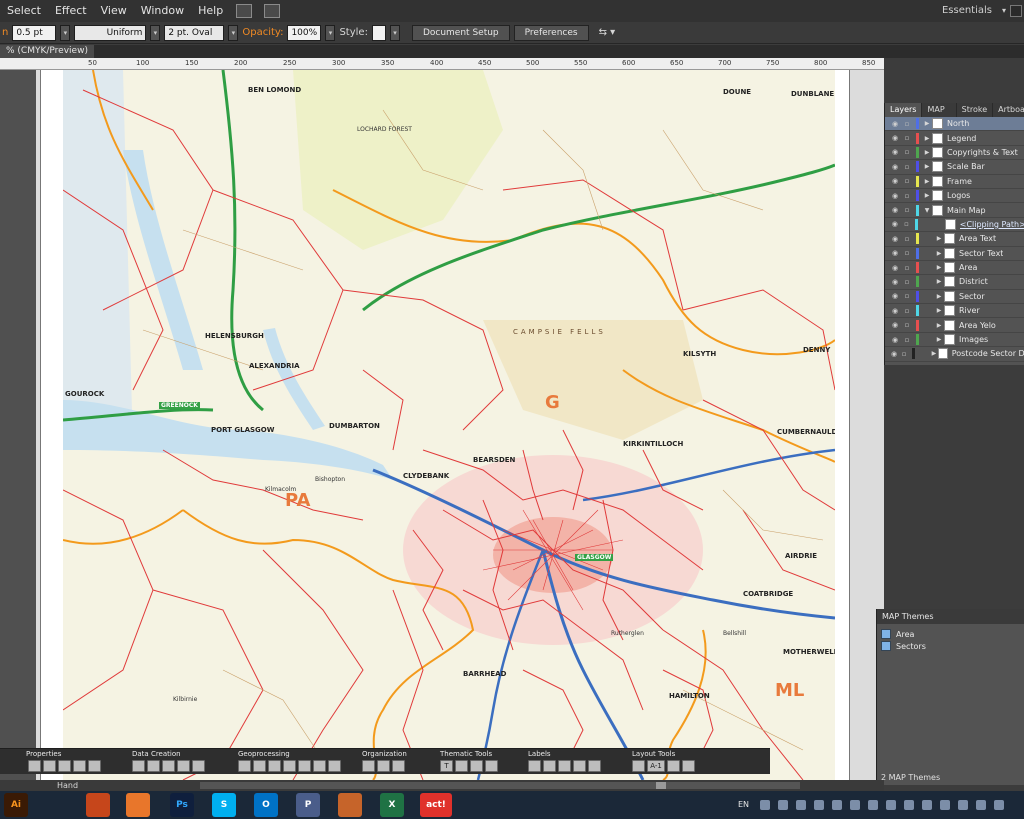 This screenshot has height=819, width=1024. I want to click on layer-row: ◉ ▫ ▶ Frame, so click(954, 182).